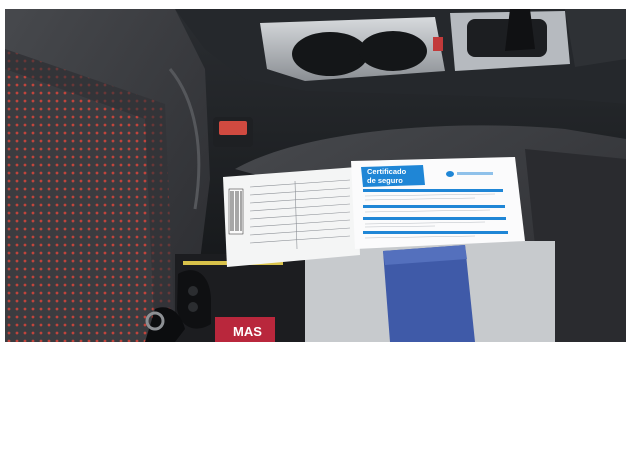 Image resolution: width=626 pixels, height=476 pixels. What do you see at coordinates (385, 180) in the screenshot?
I see `certificate-title-line2: de seguro` at bounding box center [385, 180].